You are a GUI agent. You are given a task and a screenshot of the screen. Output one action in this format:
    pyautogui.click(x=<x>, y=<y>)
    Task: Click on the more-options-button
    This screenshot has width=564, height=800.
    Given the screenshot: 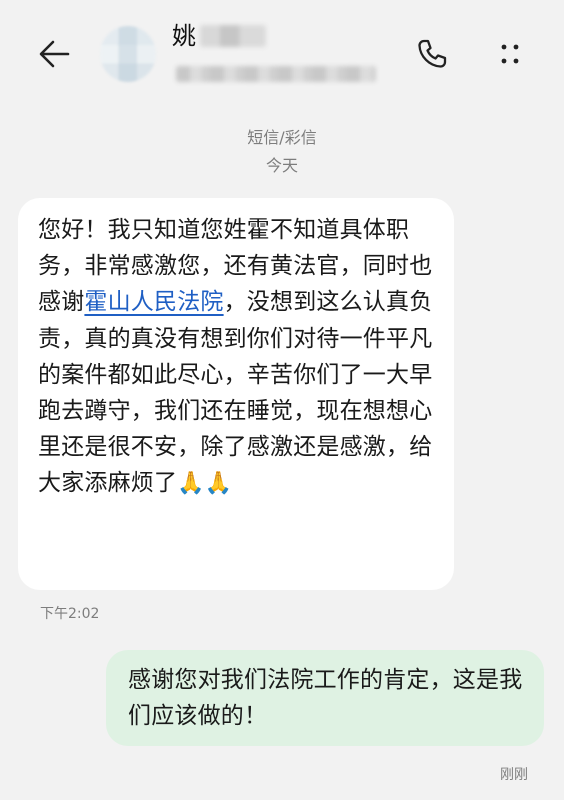 What is the action you would take?
    pyautogui.click(x=510, y=54)
    